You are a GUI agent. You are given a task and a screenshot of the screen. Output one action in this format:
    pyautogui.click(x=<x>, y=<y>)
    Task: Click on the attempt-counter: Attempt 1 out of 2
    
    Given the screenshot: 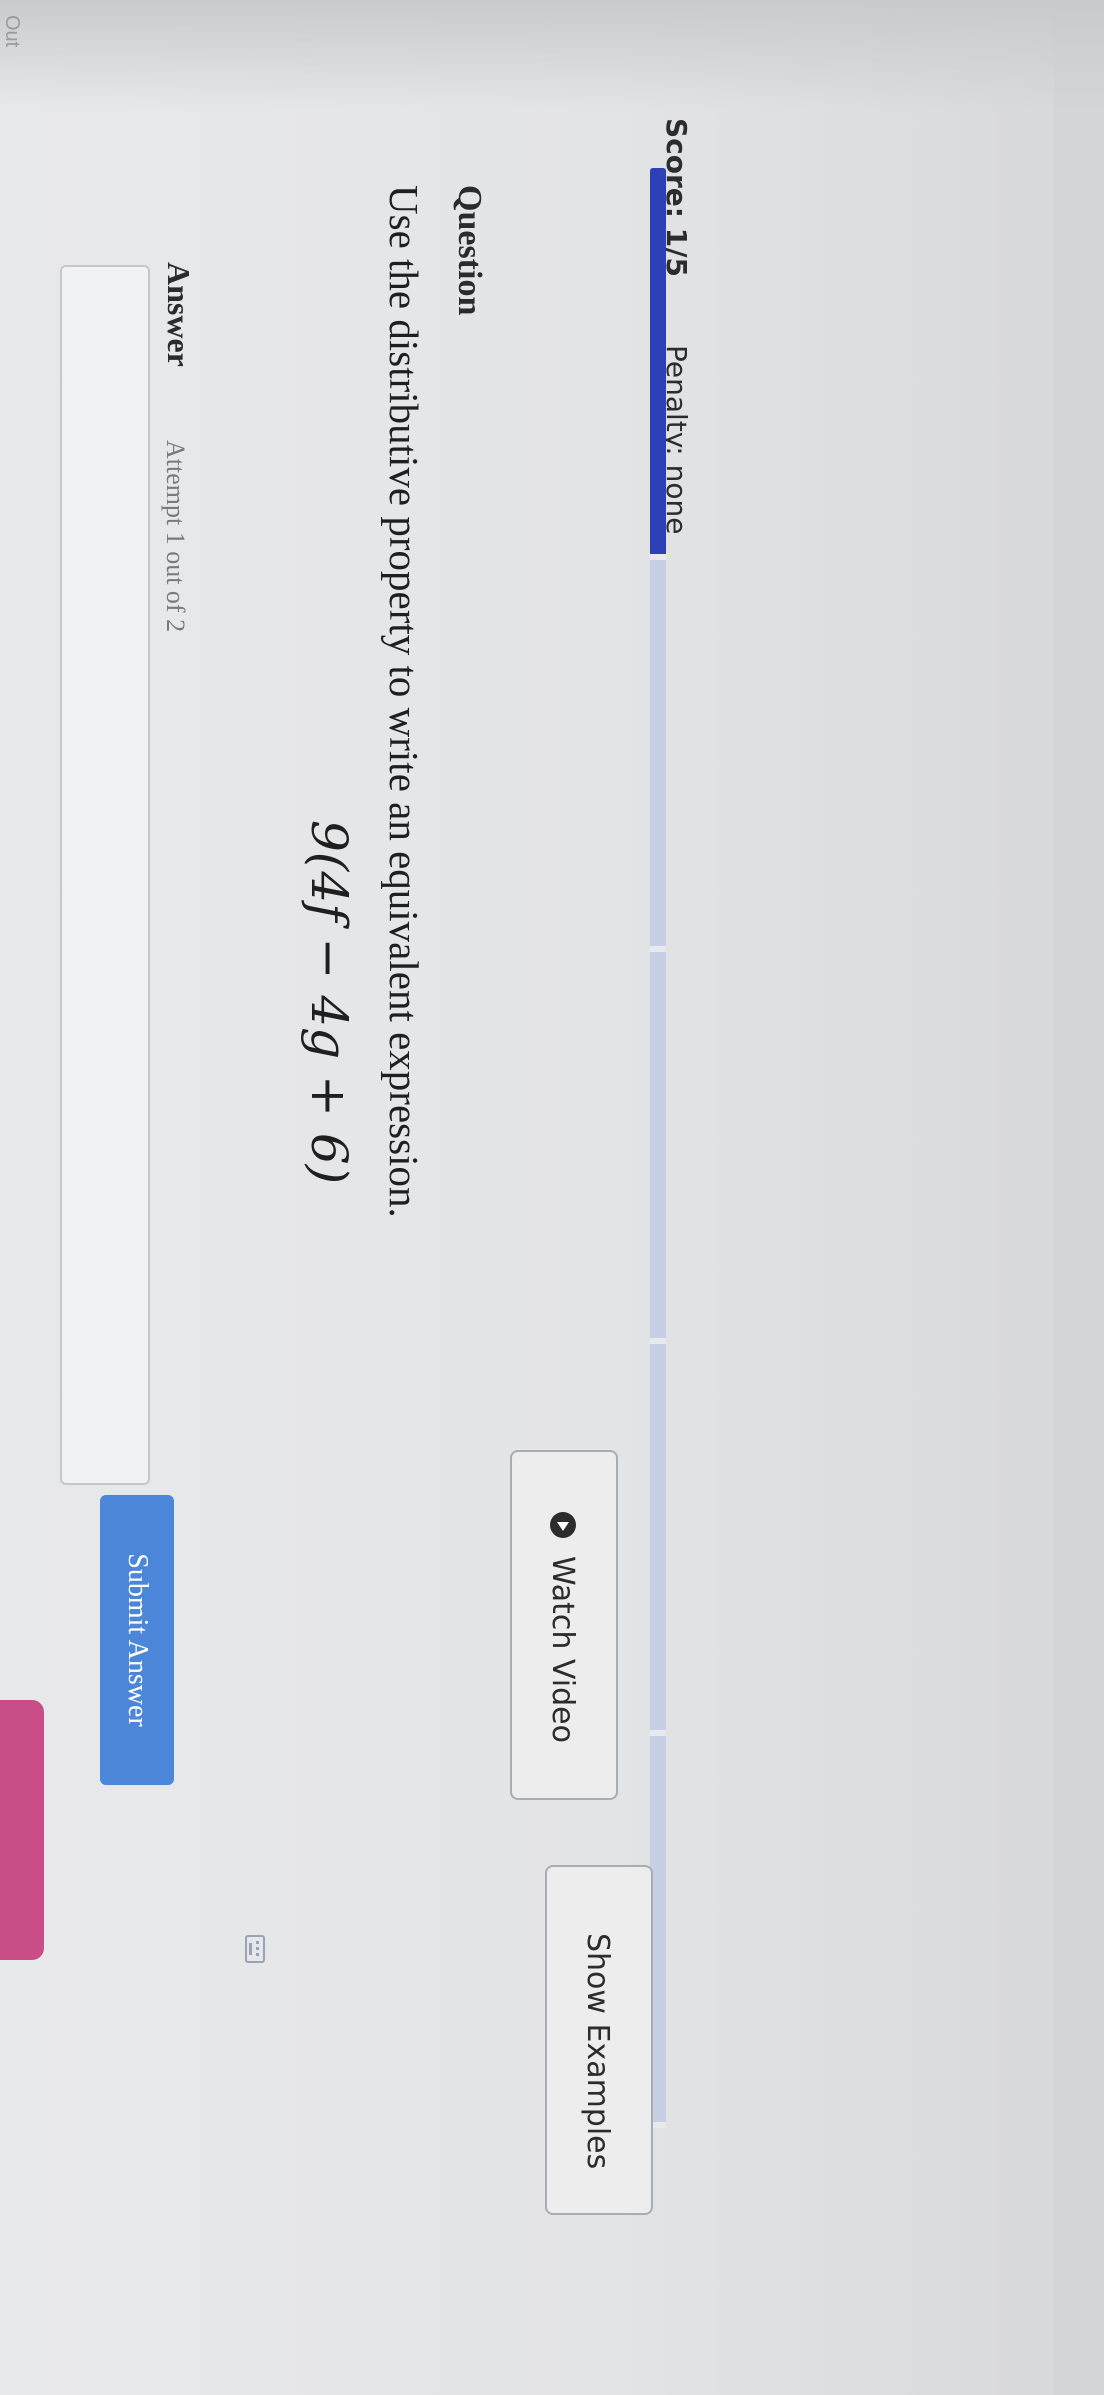 What is the action you would take?
    pyautogui.click(x=175, y=536)
    